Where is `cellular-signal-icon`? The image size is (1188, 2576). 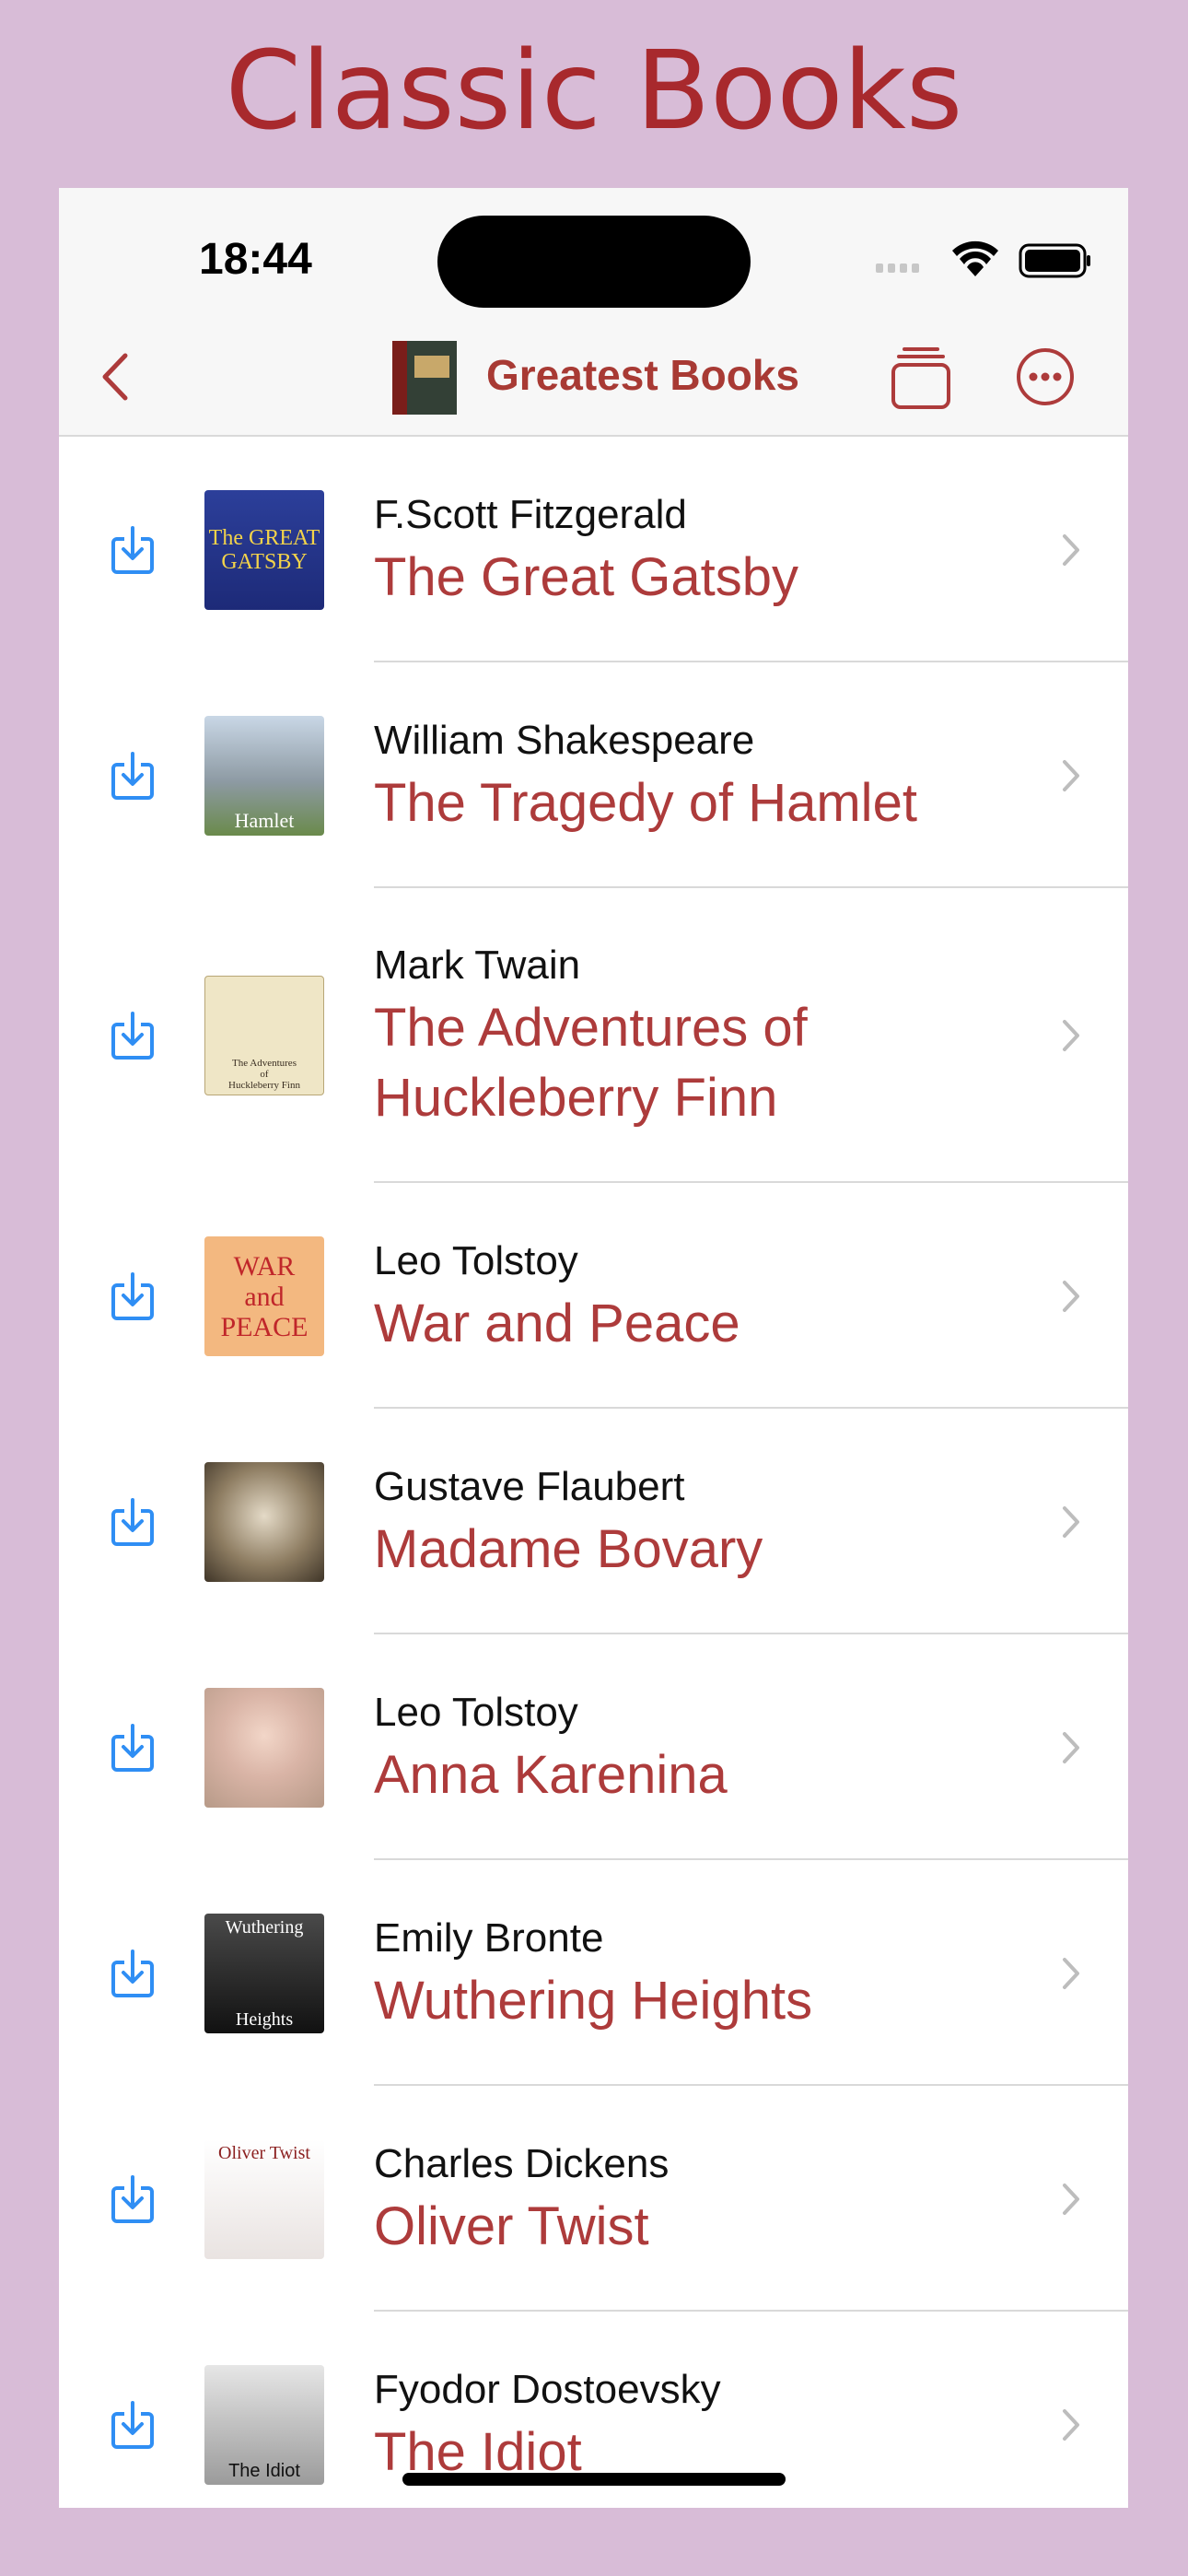 cellular-signal-icon is located at coordinates (897, 268).